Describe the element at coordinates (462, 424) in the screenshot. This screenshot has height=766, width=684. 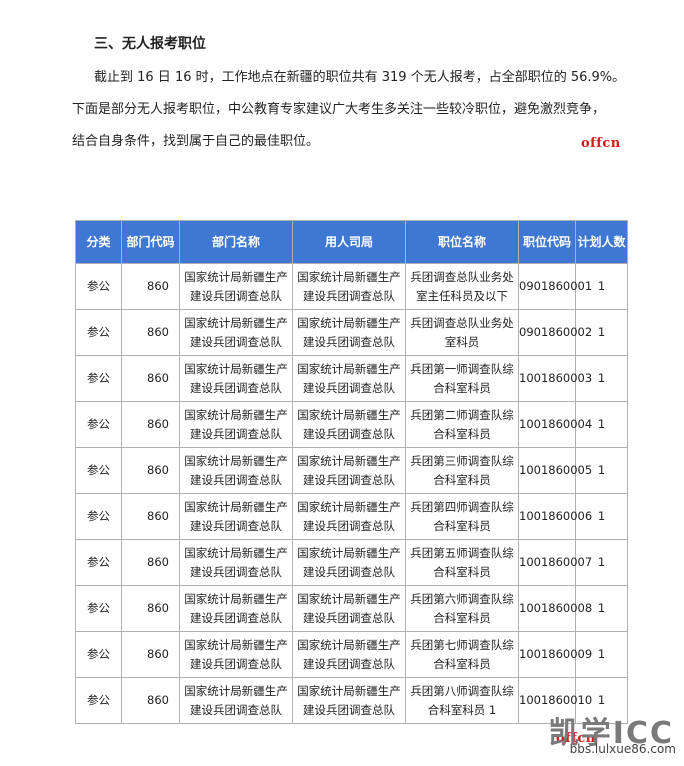
I see `cell-position: 兵团第二师调查队综合科室科员` at that location.